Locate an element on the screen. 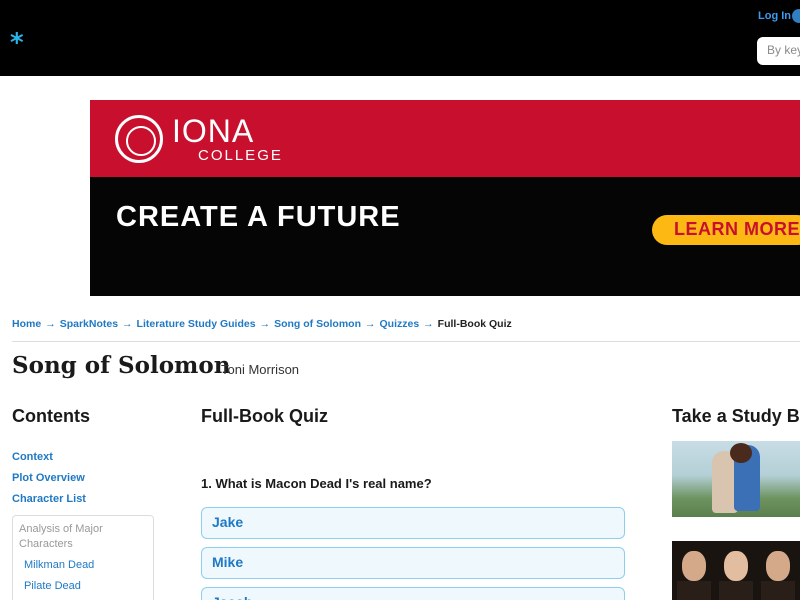 The height and width of the screenshot is (600, 800). toc-link-milkman-dead: Milkman Dead is located at coordinates (59, 565).